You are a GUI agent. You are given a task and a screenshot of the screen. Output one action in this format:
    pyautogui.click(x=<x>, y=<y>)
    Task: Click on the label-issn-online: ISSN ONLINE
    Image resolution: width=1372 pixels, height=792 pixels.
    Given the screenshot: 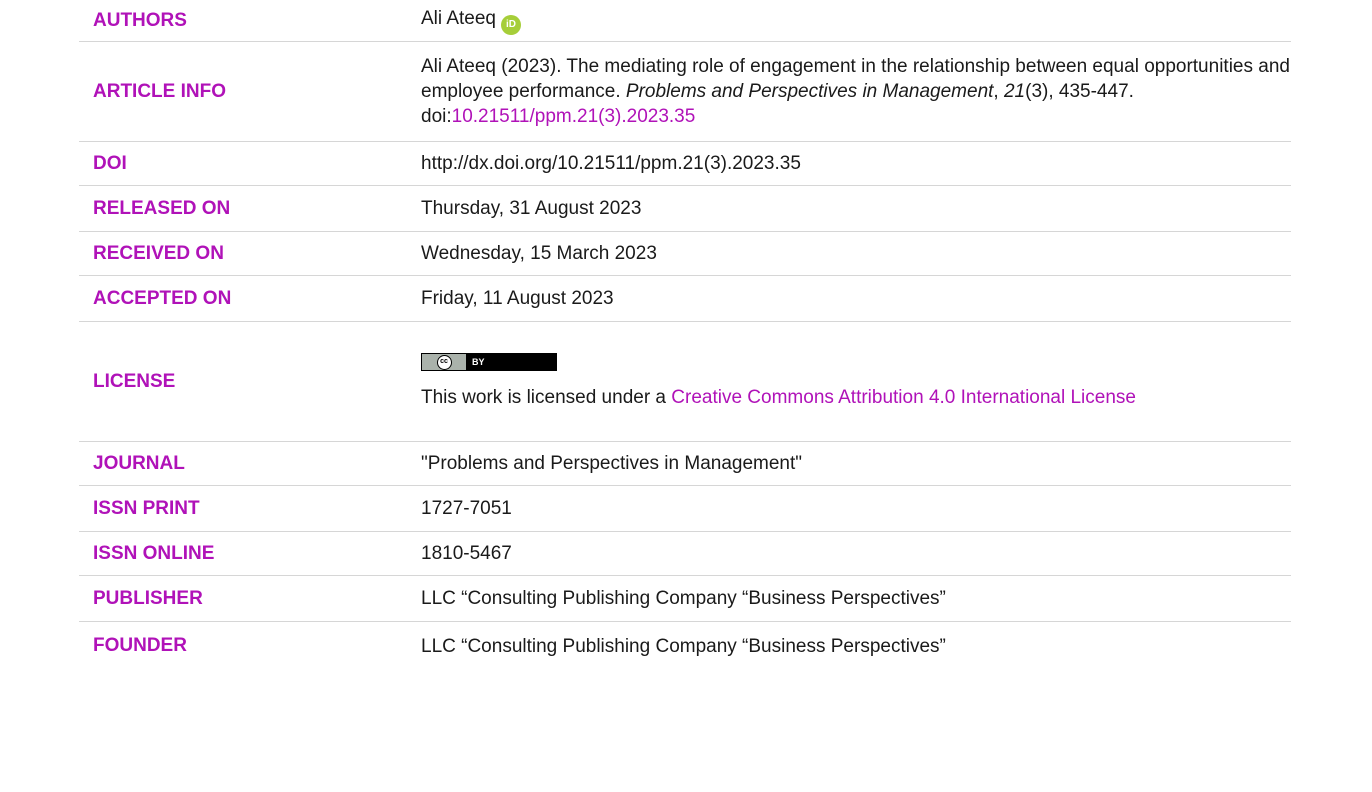 What is the action you would take?
    pyautogui.click(x=154, y=553)
    